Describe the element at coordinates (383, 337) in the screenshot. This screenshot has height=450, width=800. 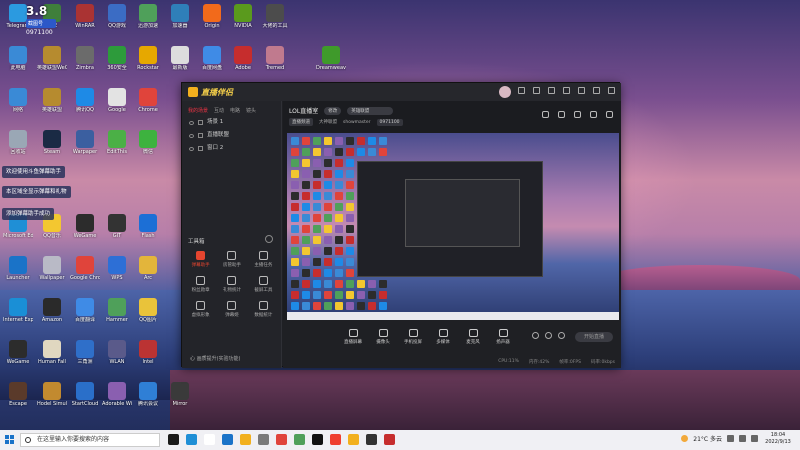
I see `source-control: 摄像头` at that location.